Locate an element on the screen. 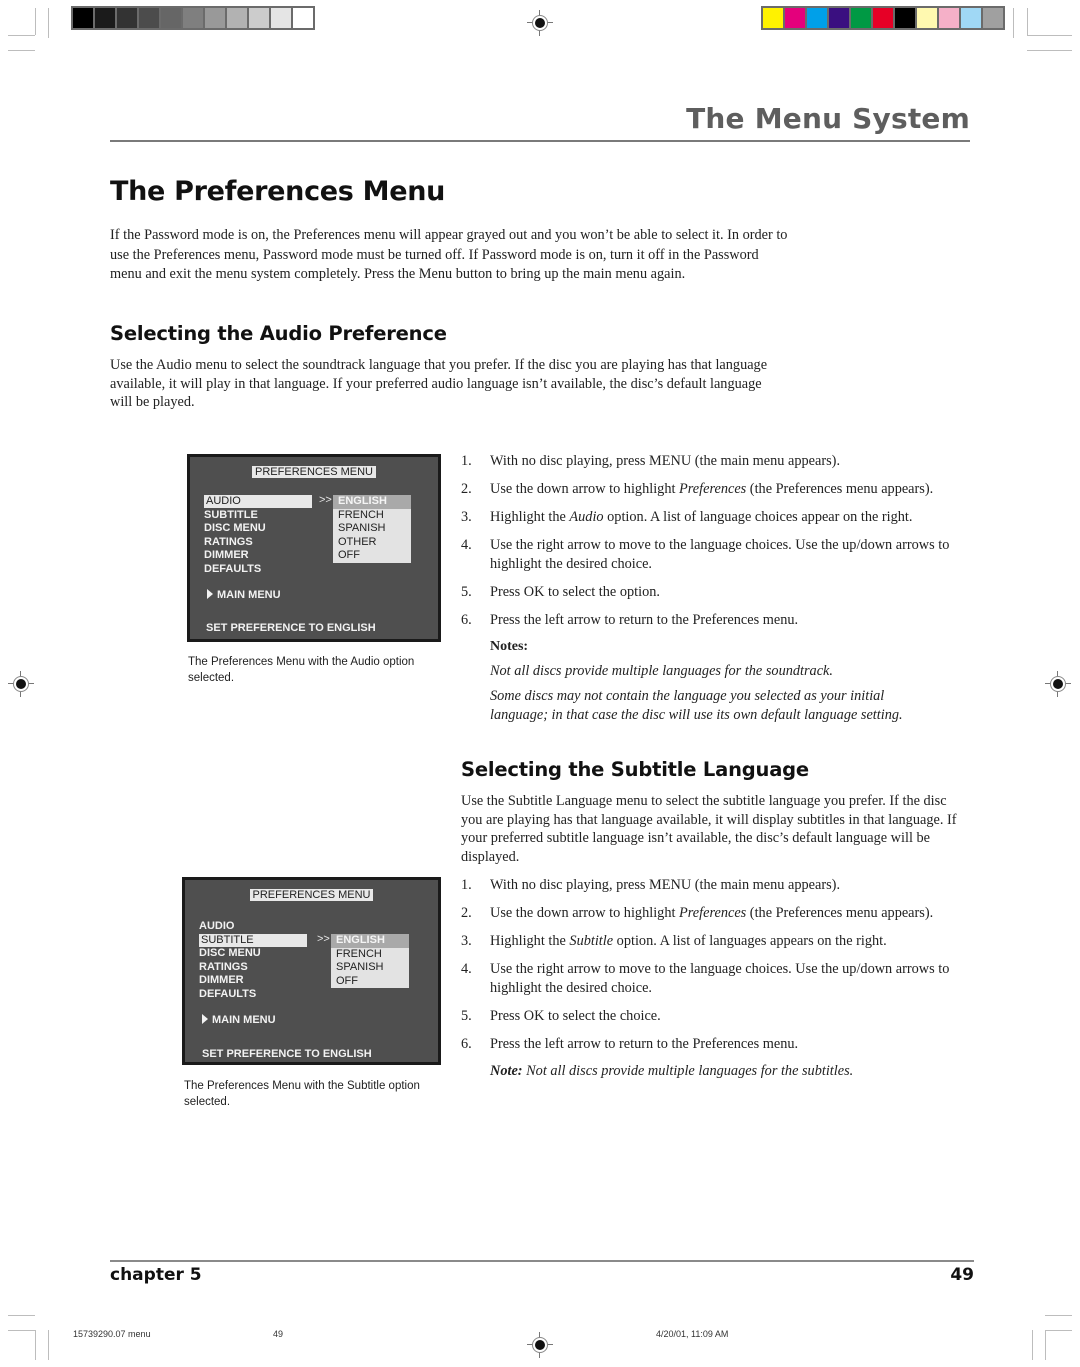 This screenshot has width=1080, height=1367. grayscale-calibration-bar is located at coordinates (193, 18).